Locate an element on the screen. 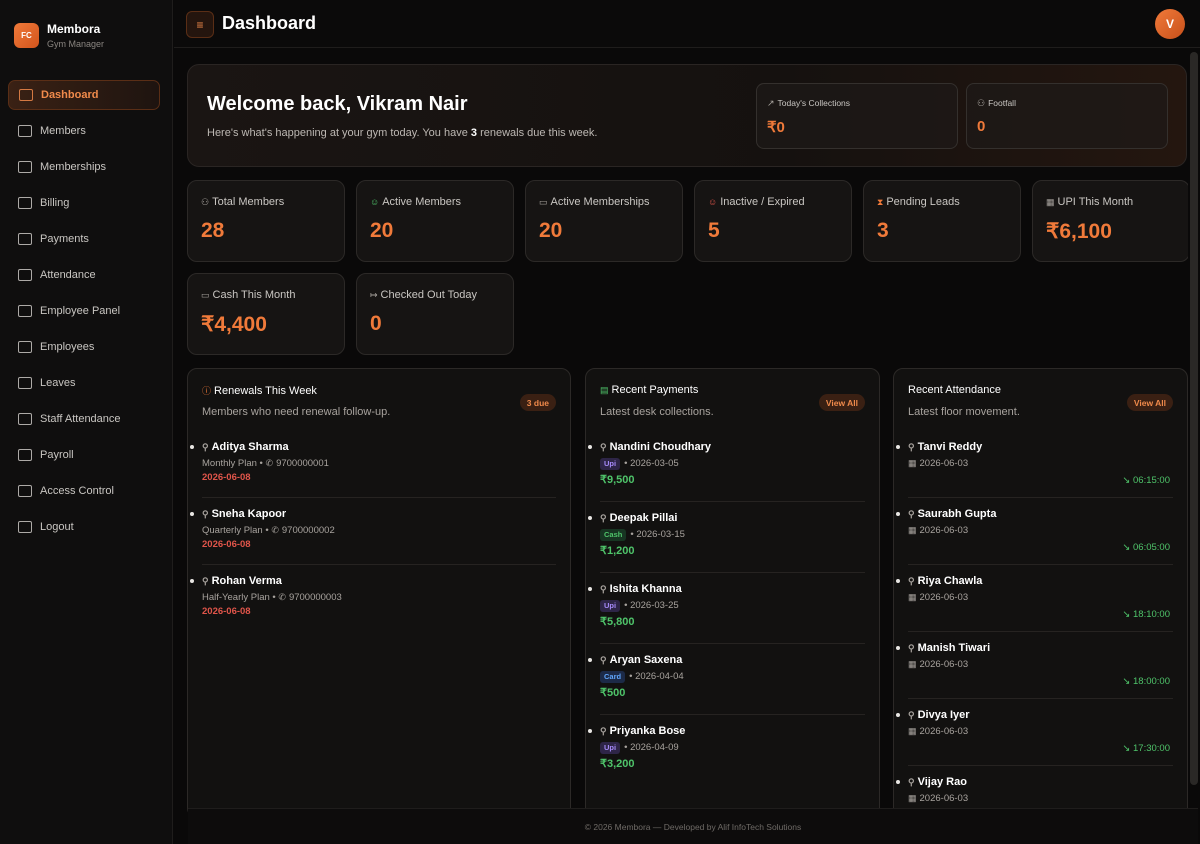 This screenshot has height=844, width=1200. payment-amount: ₹500 is located at coordinates (613, 693).